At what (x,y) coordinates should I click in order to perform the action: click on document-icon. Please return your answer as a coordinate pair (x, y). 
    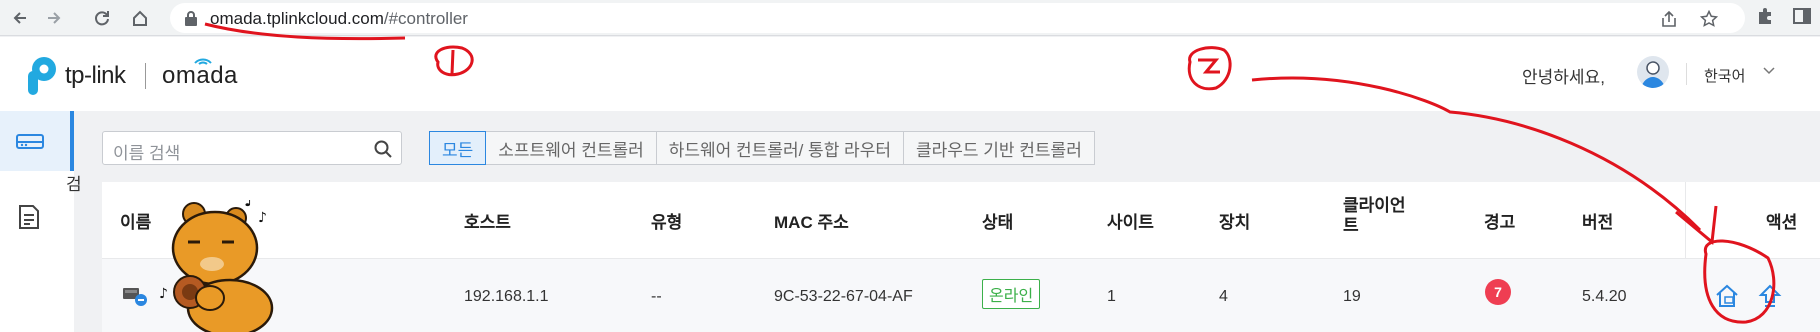
    Looking at the image, I should click on (29, 217).